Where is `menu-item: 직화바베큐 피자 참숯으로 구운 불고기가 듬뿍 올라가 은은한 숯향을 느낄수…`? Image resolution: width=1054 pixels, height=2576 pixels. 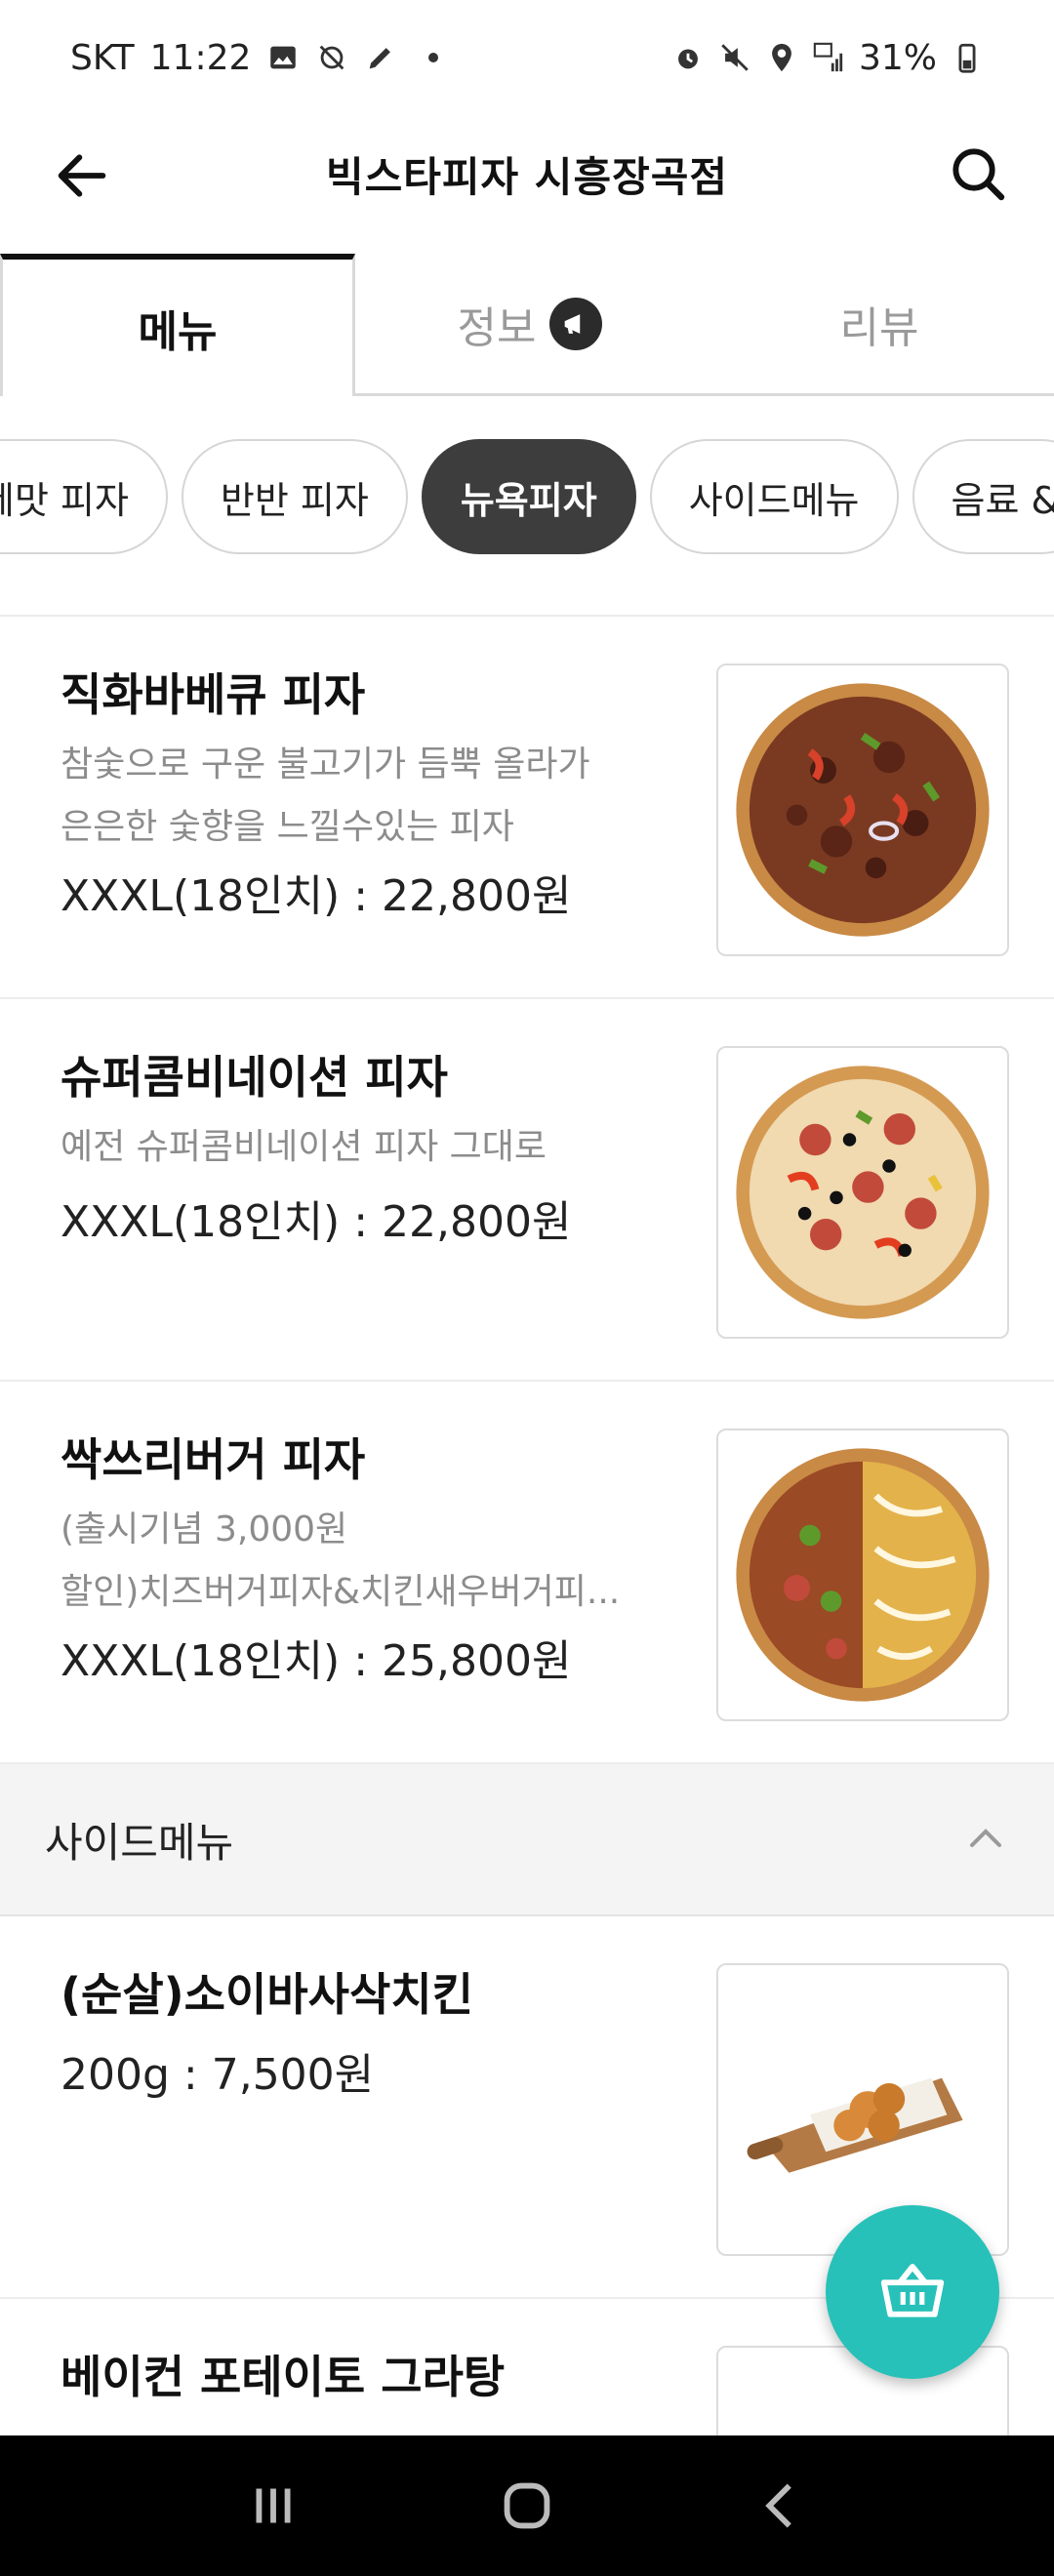 menu-item: 직화바베큐 피자 참숯으로 구운 불고기가 듬뿍 올라가 은은한 숯향을 느낄수… is located at coordinates (527, 808).